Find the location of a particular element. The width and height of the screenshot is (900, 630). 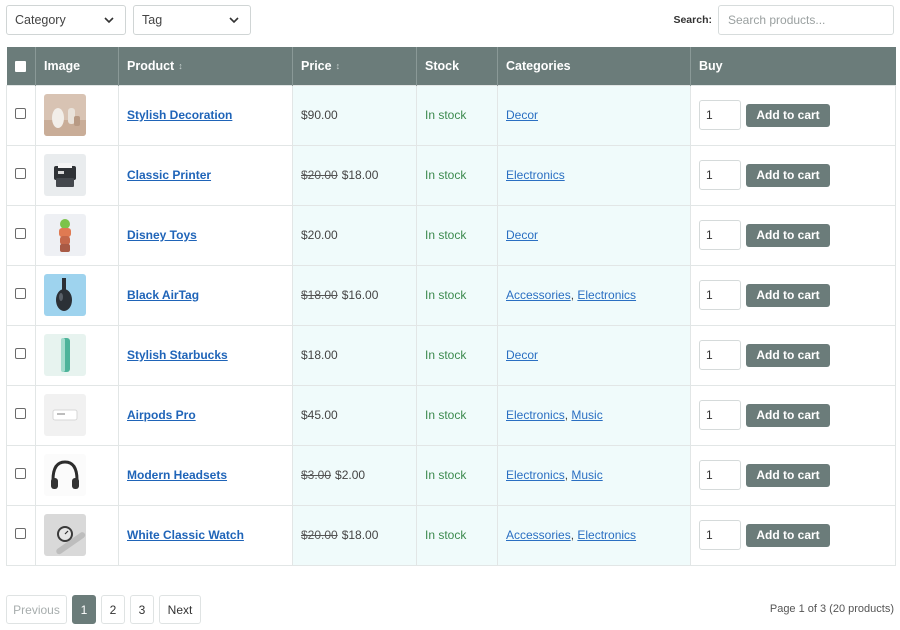

current-price: $20.00 is located at coordinates (319, 235).